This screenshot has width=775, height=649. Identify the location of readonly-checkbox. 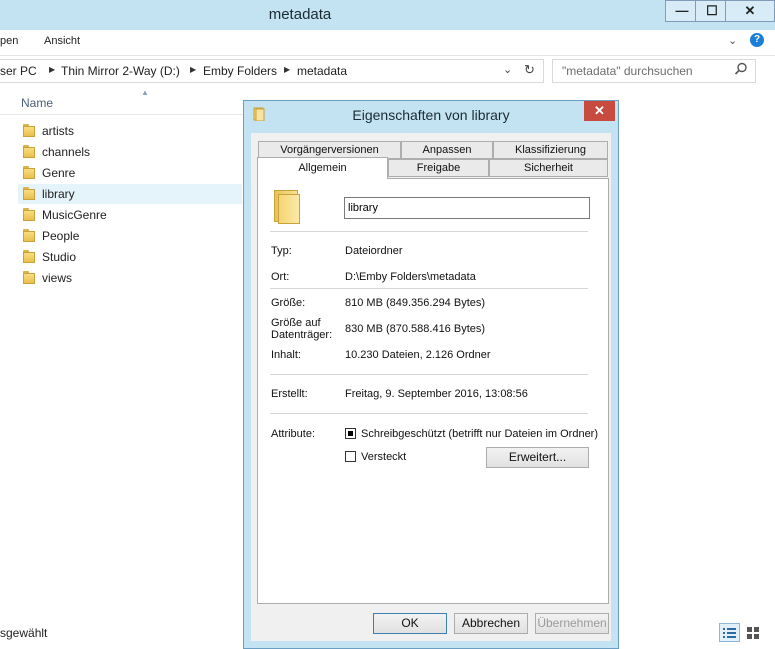
(350, 433).